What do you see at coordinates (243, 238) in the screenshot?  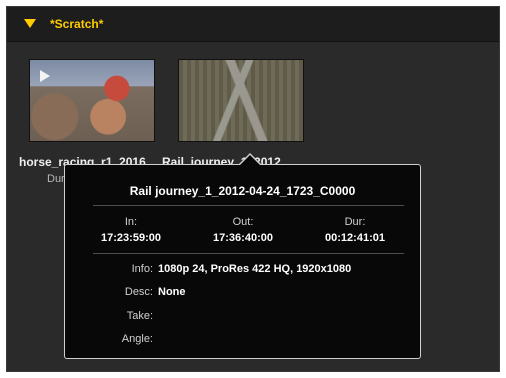 I see `out-timecode: 17:36:40:00` at bounding box center [243, 238].